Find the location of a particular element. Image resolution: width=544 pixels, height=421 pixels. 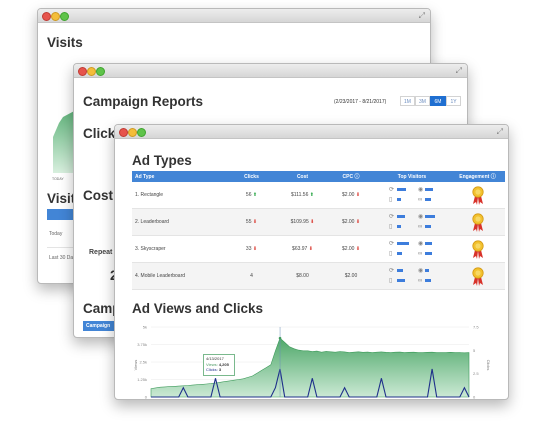

col-clicks: Clicks is located at coordinates (251, 176).